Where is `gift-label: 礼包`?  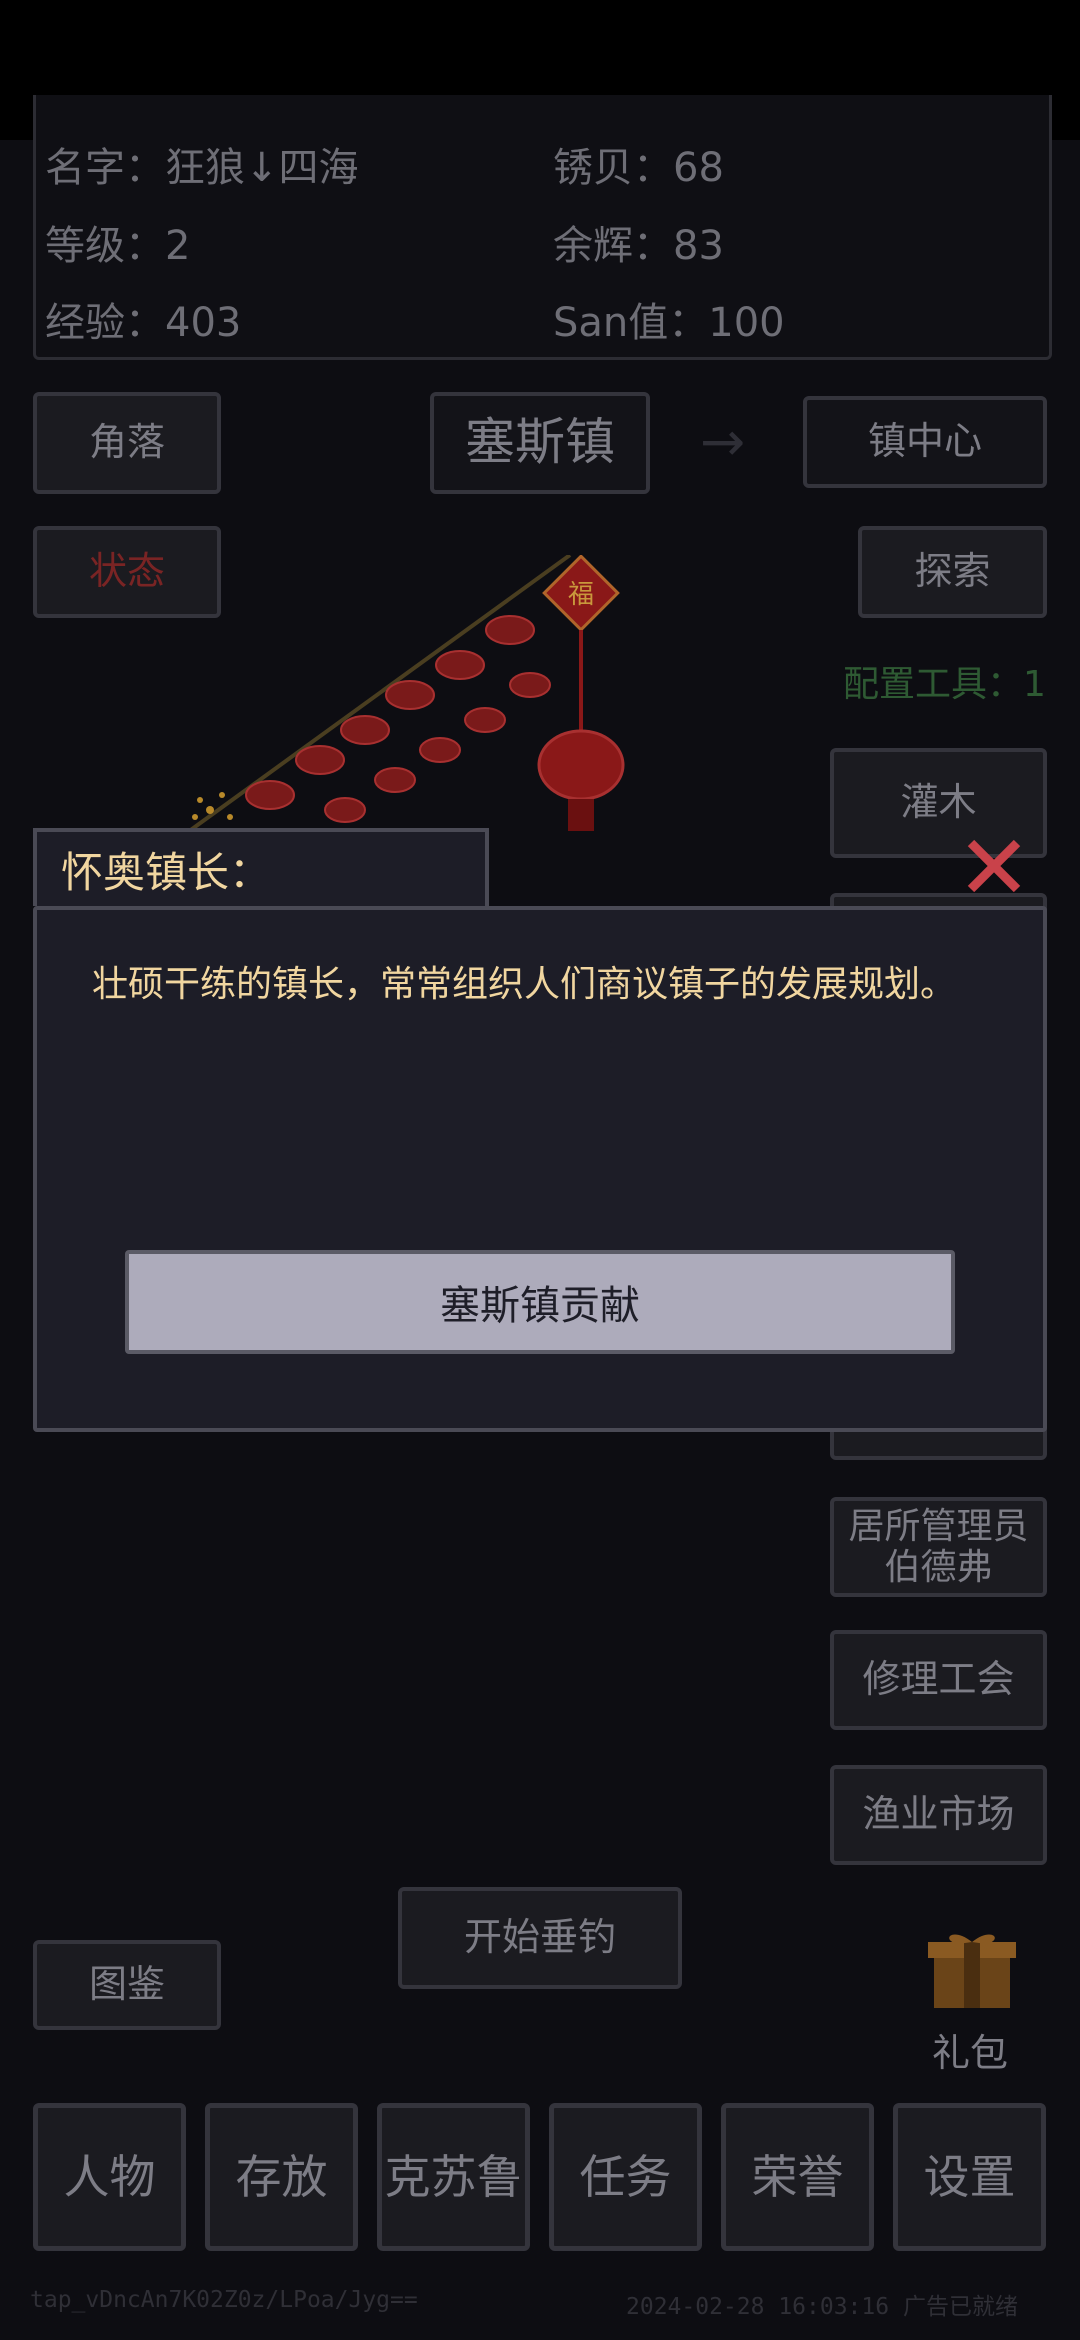 gift-label: 礼包 is located at coordinates (970, 2049).